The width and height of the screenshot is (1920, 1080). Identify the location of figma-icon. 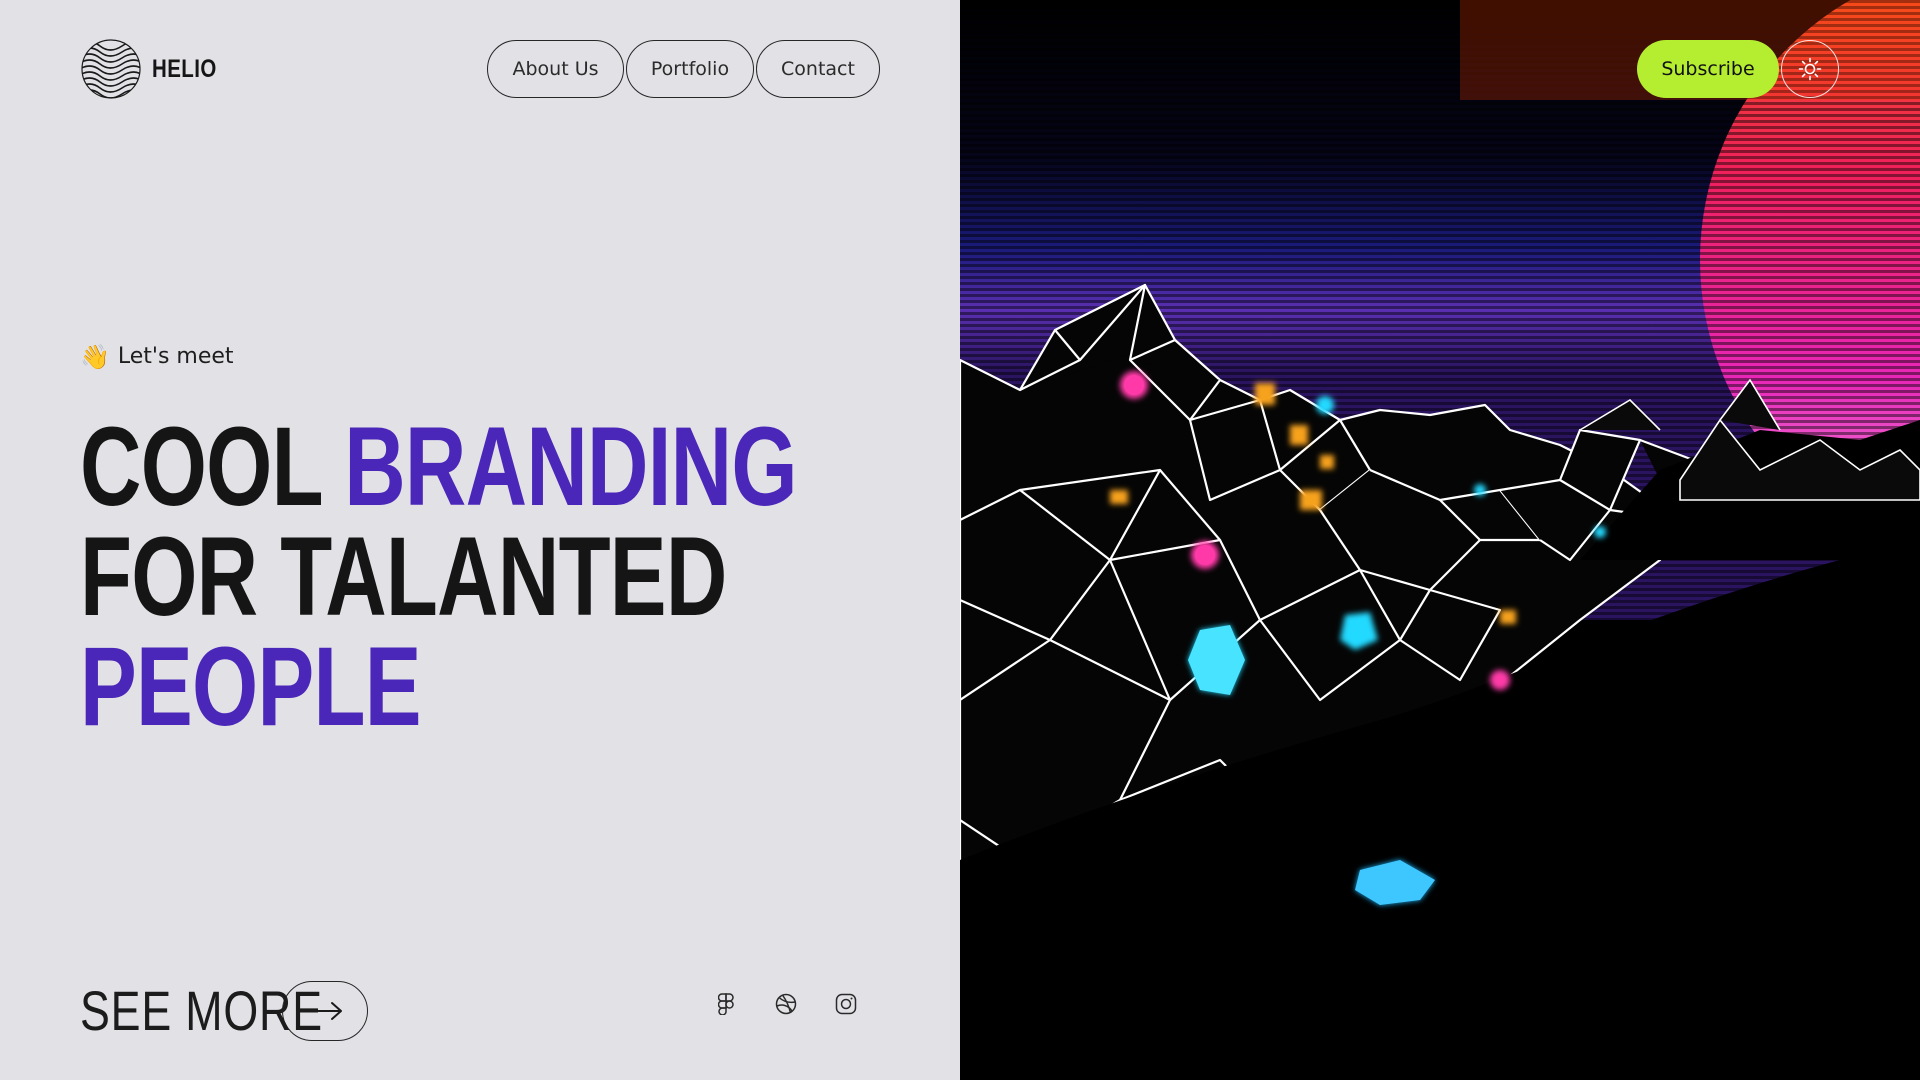
(726, 1004).